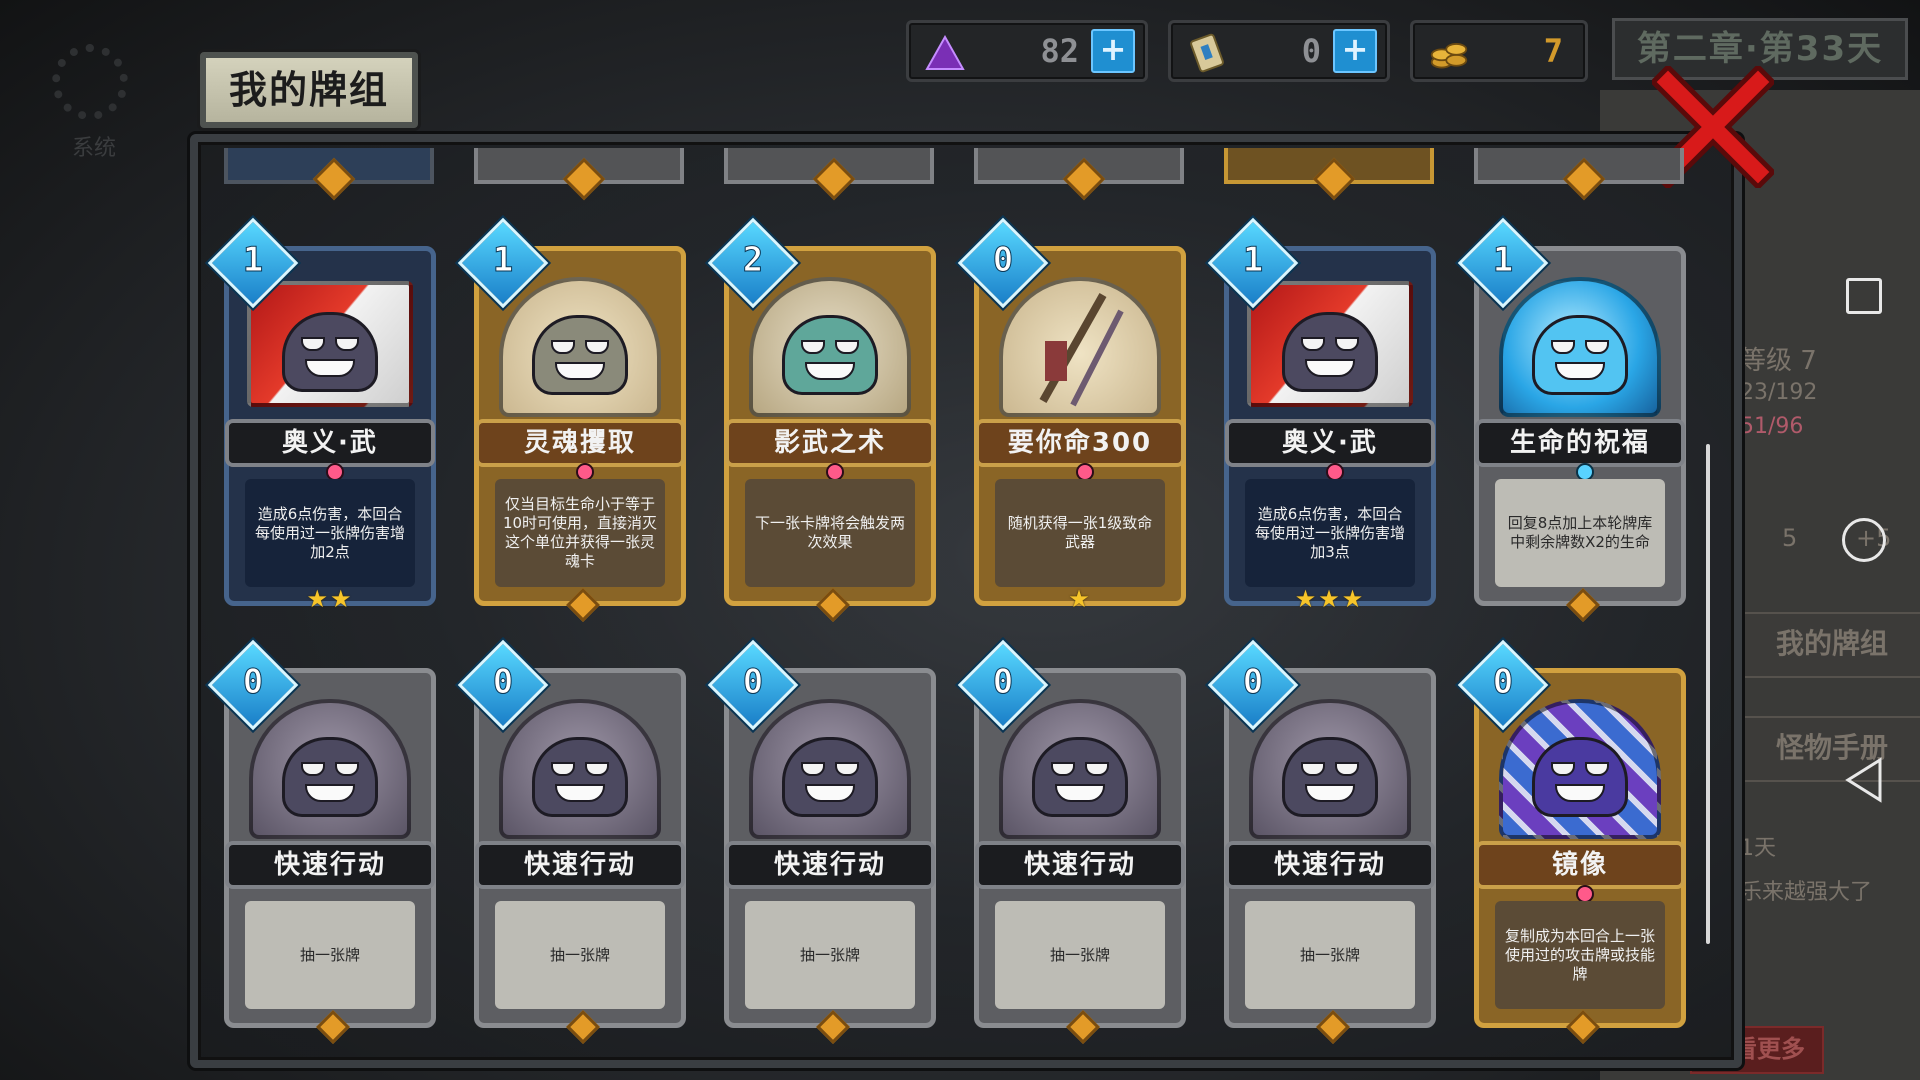 Image resolution: width=1920 pixels, height=1080 pixels. What do you see at coordinates (1080, 599) in the screenshot?
I see `star-rating: ★` at bounding box center [1080, 599].